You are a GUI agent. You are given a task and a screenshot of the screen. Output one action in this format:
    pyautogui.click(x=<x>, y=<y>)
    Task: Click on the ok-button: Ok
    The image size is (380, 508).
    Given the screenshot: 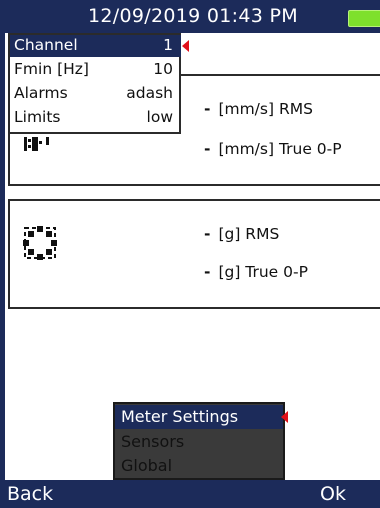 What is the action you would take?
    pyautogui.click(x=333, y=494)
    